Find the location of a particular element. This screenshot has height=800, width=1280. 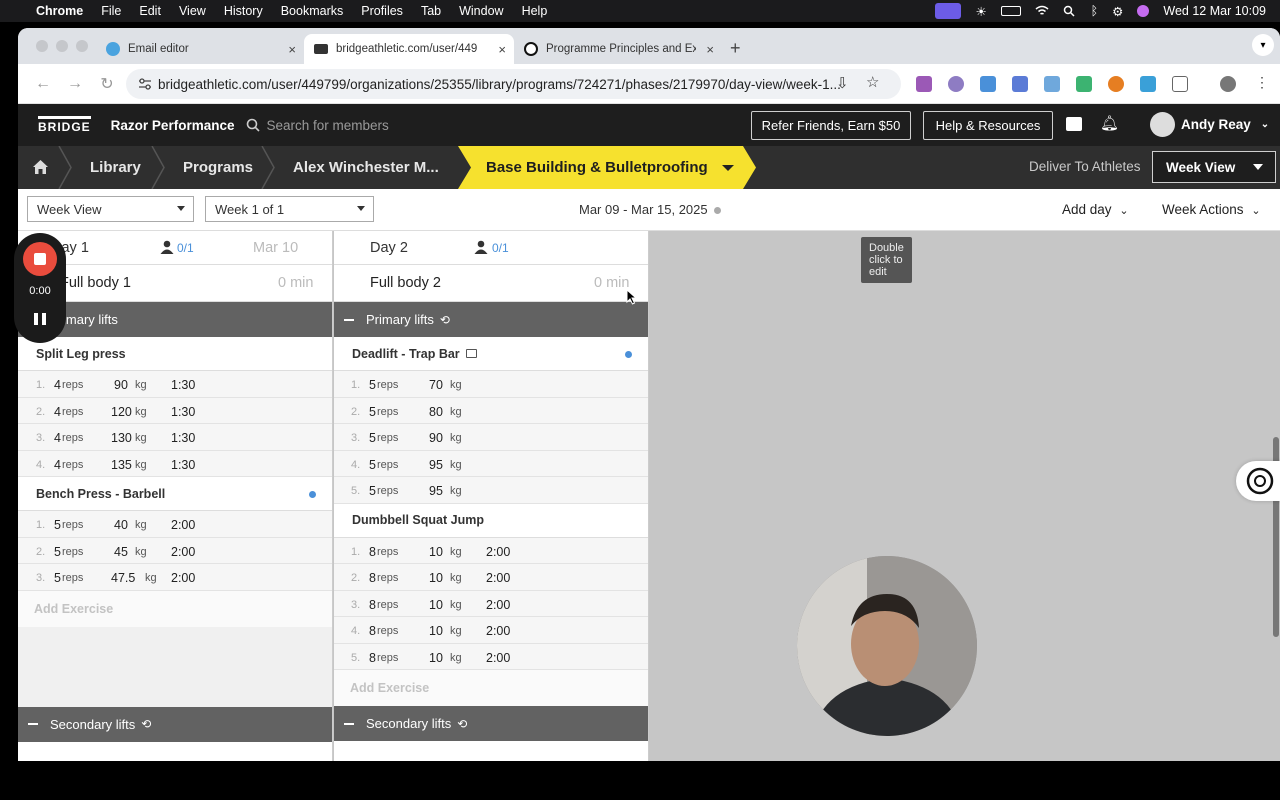

menu-window: Window is located at coordinates (481, 11).